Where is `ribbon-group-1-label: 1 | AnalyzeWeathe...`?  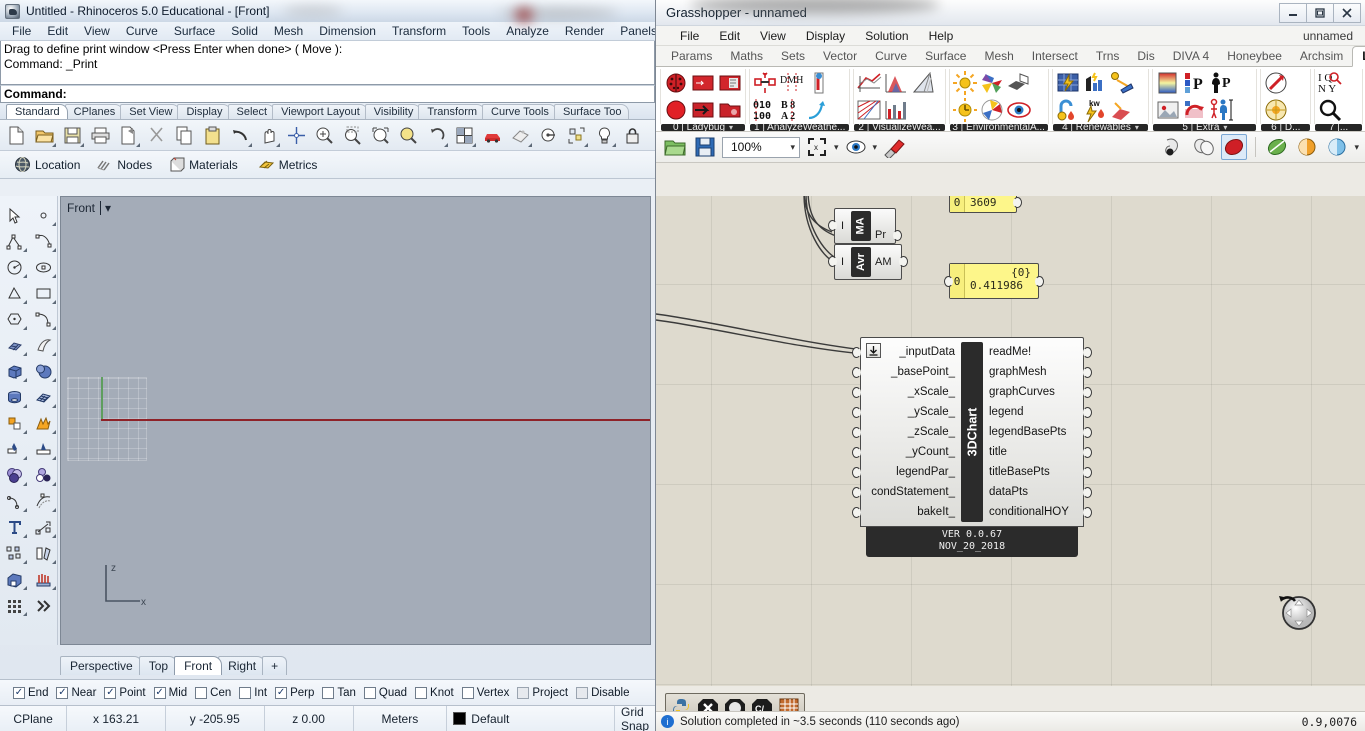 ribbon-group-1-label: 1 | AnalyzeWeathe... is located at coordinates (800, 127).